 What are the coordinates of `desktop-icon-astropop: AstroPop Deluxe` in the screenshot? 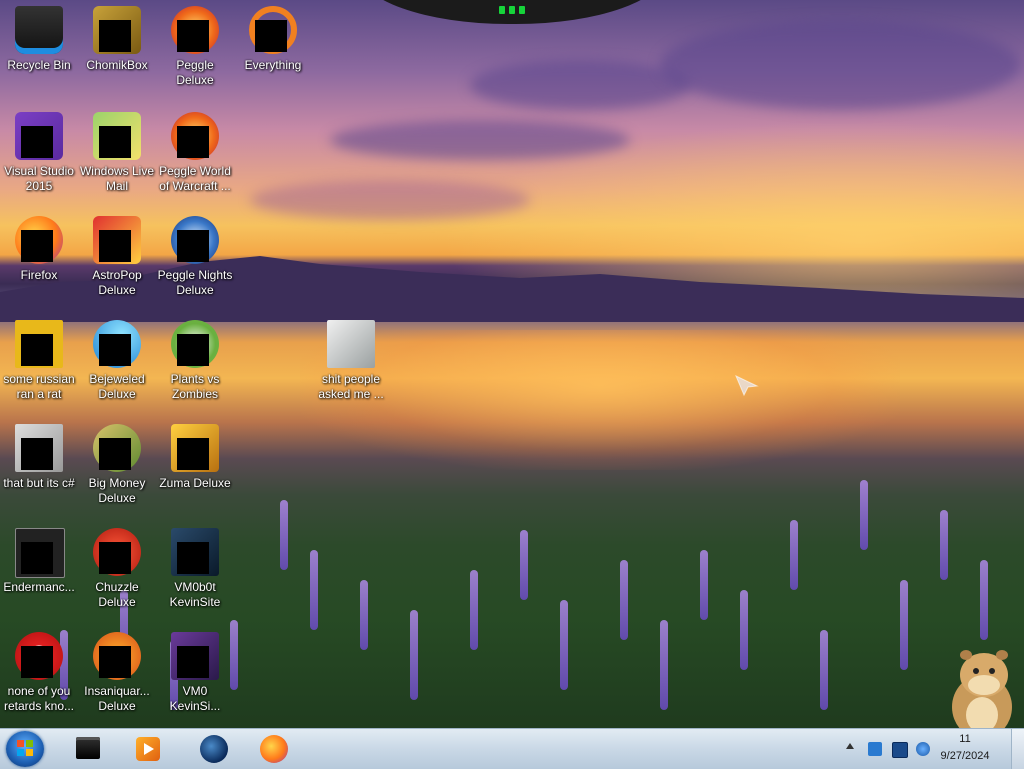 It's located at (117, 257).